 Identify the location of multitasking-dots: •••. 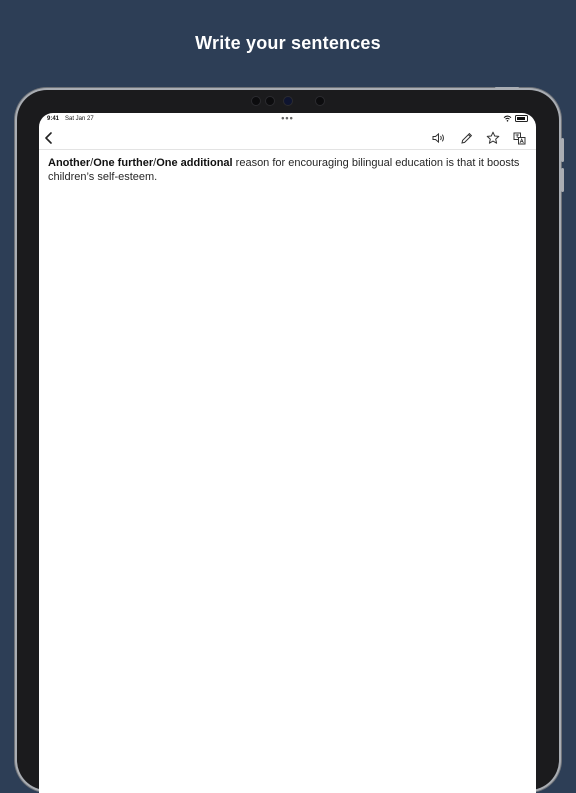
(287, 118).